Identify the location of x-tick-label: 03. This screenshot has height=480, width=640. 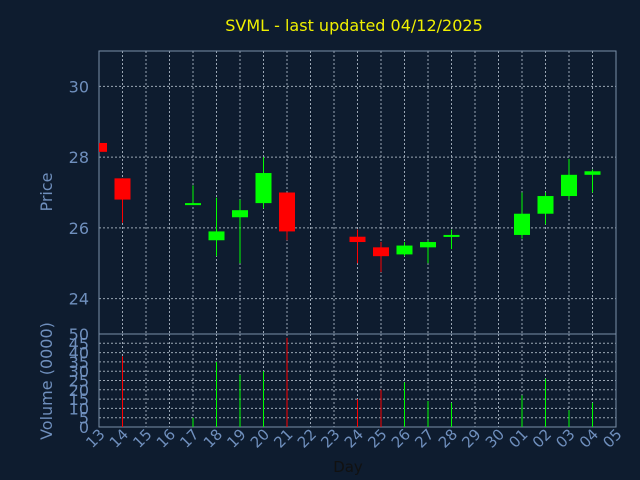
(565, 438).